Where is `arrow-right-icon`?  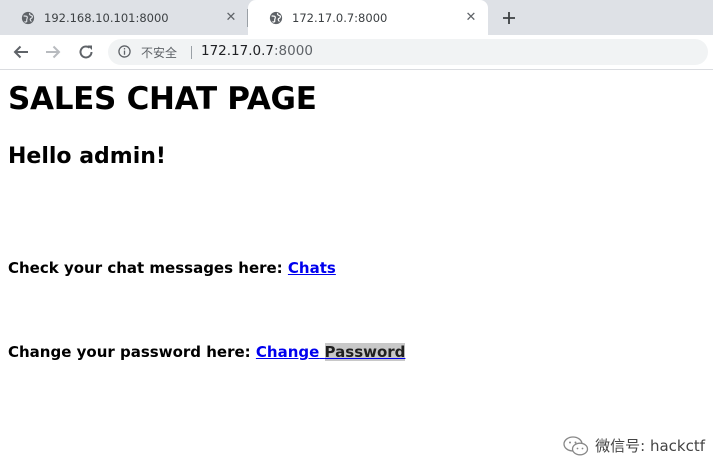
arrow-right-icon is located at coordinates (53, 52).